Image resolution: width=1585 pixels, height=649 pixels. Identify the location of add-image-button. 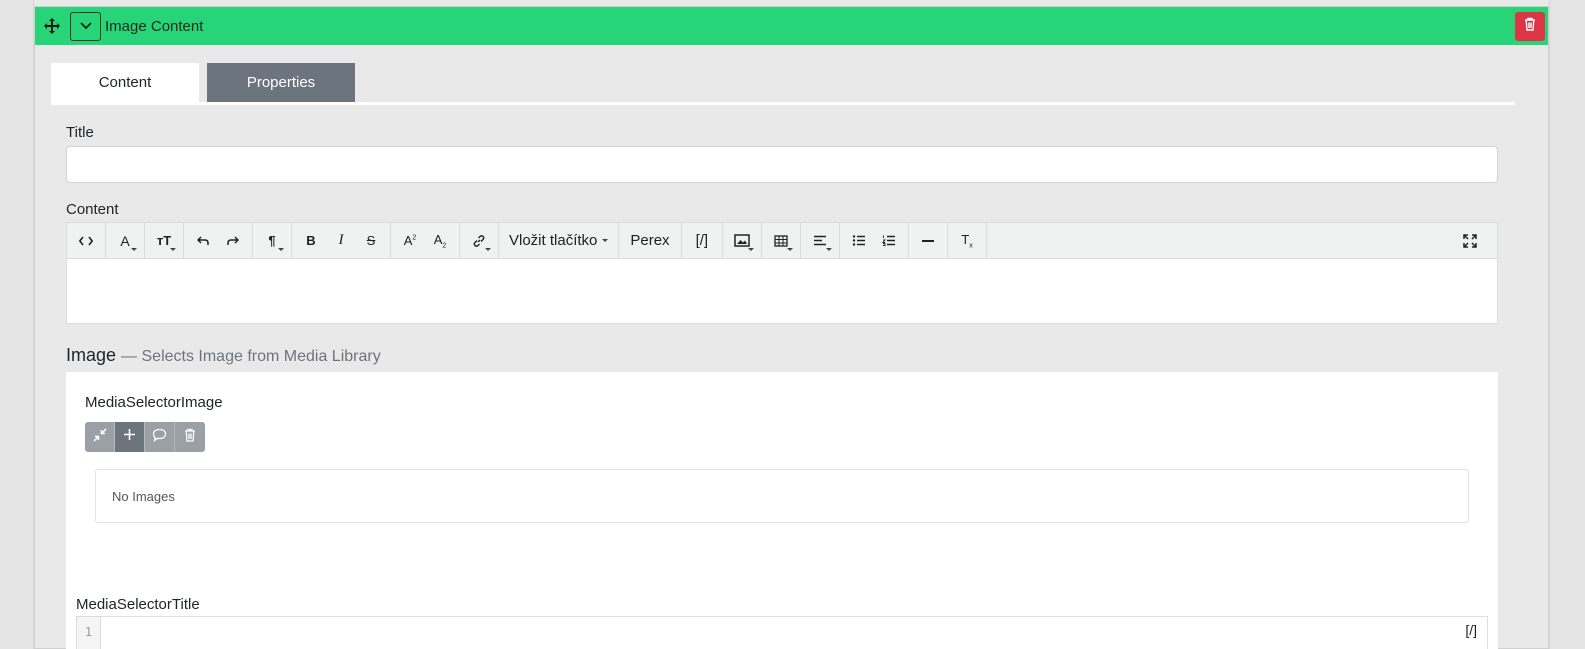
(130, 437).